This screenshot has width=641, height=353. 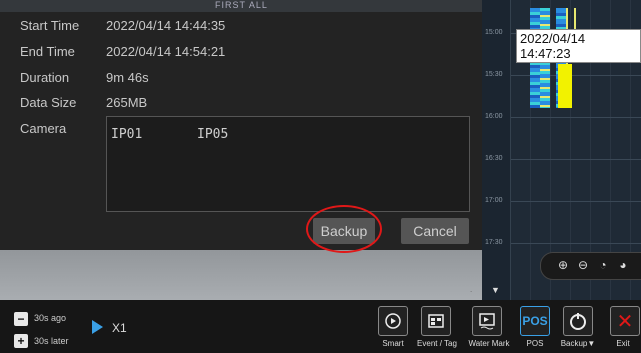 What do you see at coordinates (578, 46) in the screenshot?
I see `timeline-tooltip: 2022/04/14 14:47:23` at bounding box center [578, 46].